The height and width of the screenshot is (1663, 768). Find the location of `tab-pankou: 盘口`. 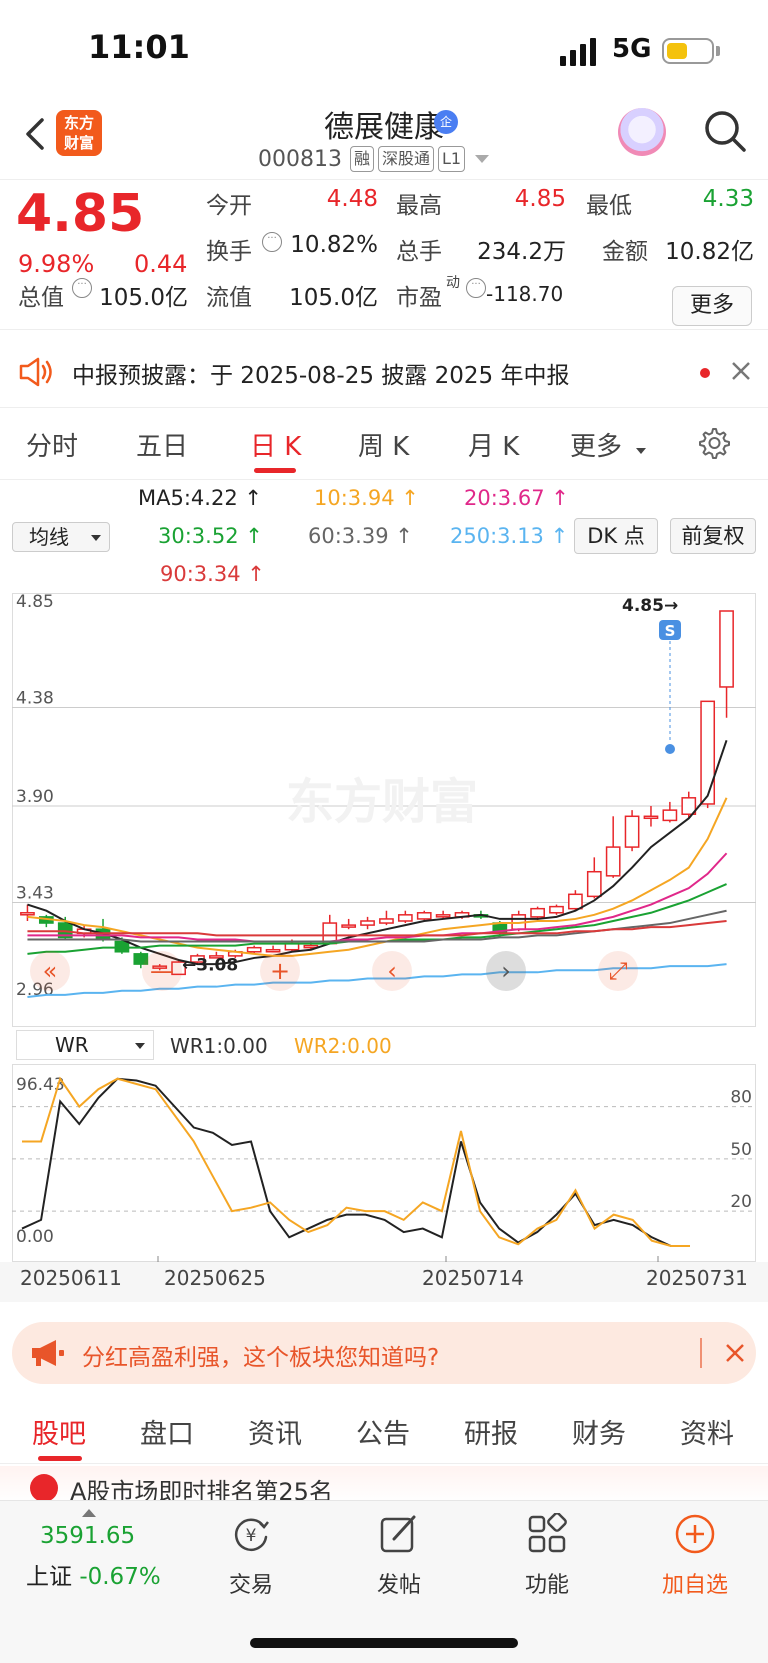

tab-pankou: 盘口 is located at coordinates (167, 1431).